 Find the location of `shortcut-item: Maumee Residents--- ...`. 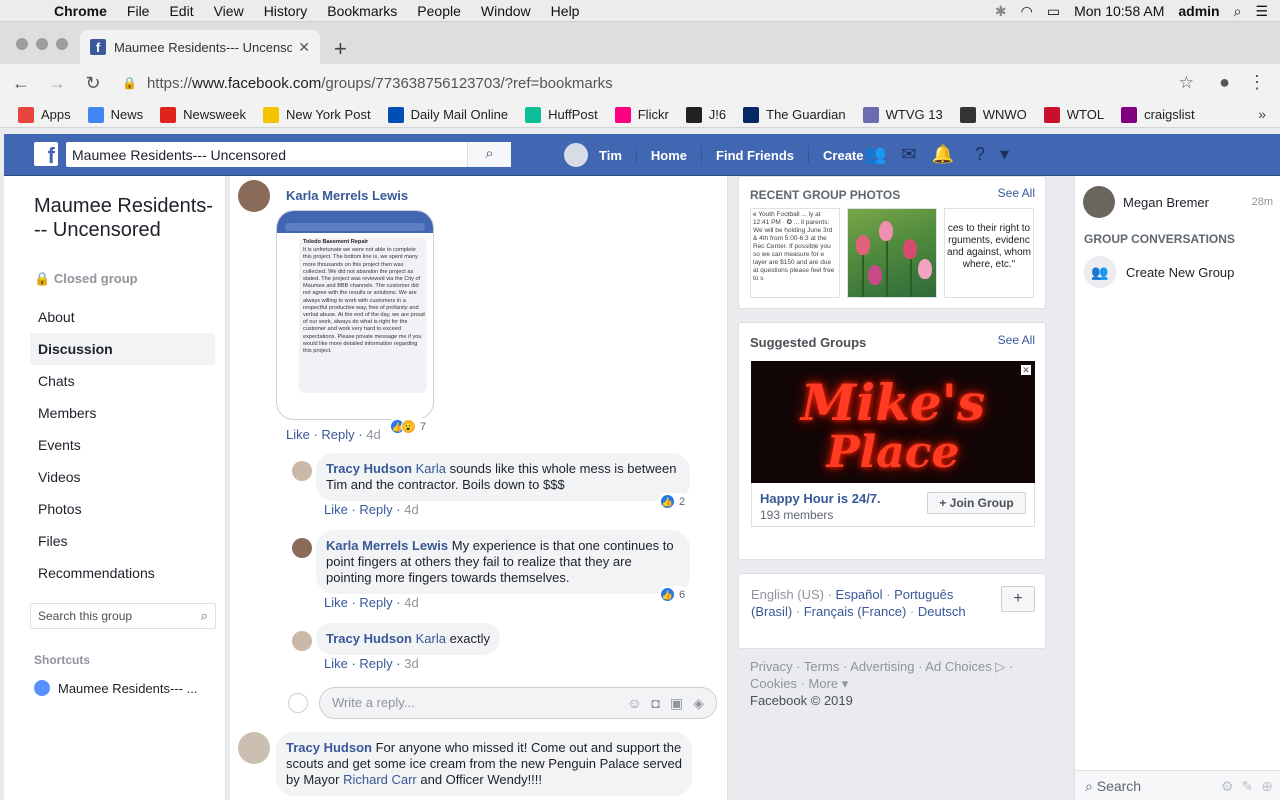

shortcut-item: Maumee Residents--- ... is located at coordinates (115, 688).